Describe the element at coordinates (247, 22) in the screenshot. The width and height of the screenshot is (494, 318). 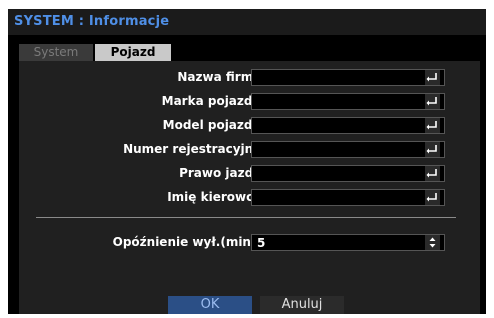
I see `title-bar: SYSTEM : Informacje` at that location.